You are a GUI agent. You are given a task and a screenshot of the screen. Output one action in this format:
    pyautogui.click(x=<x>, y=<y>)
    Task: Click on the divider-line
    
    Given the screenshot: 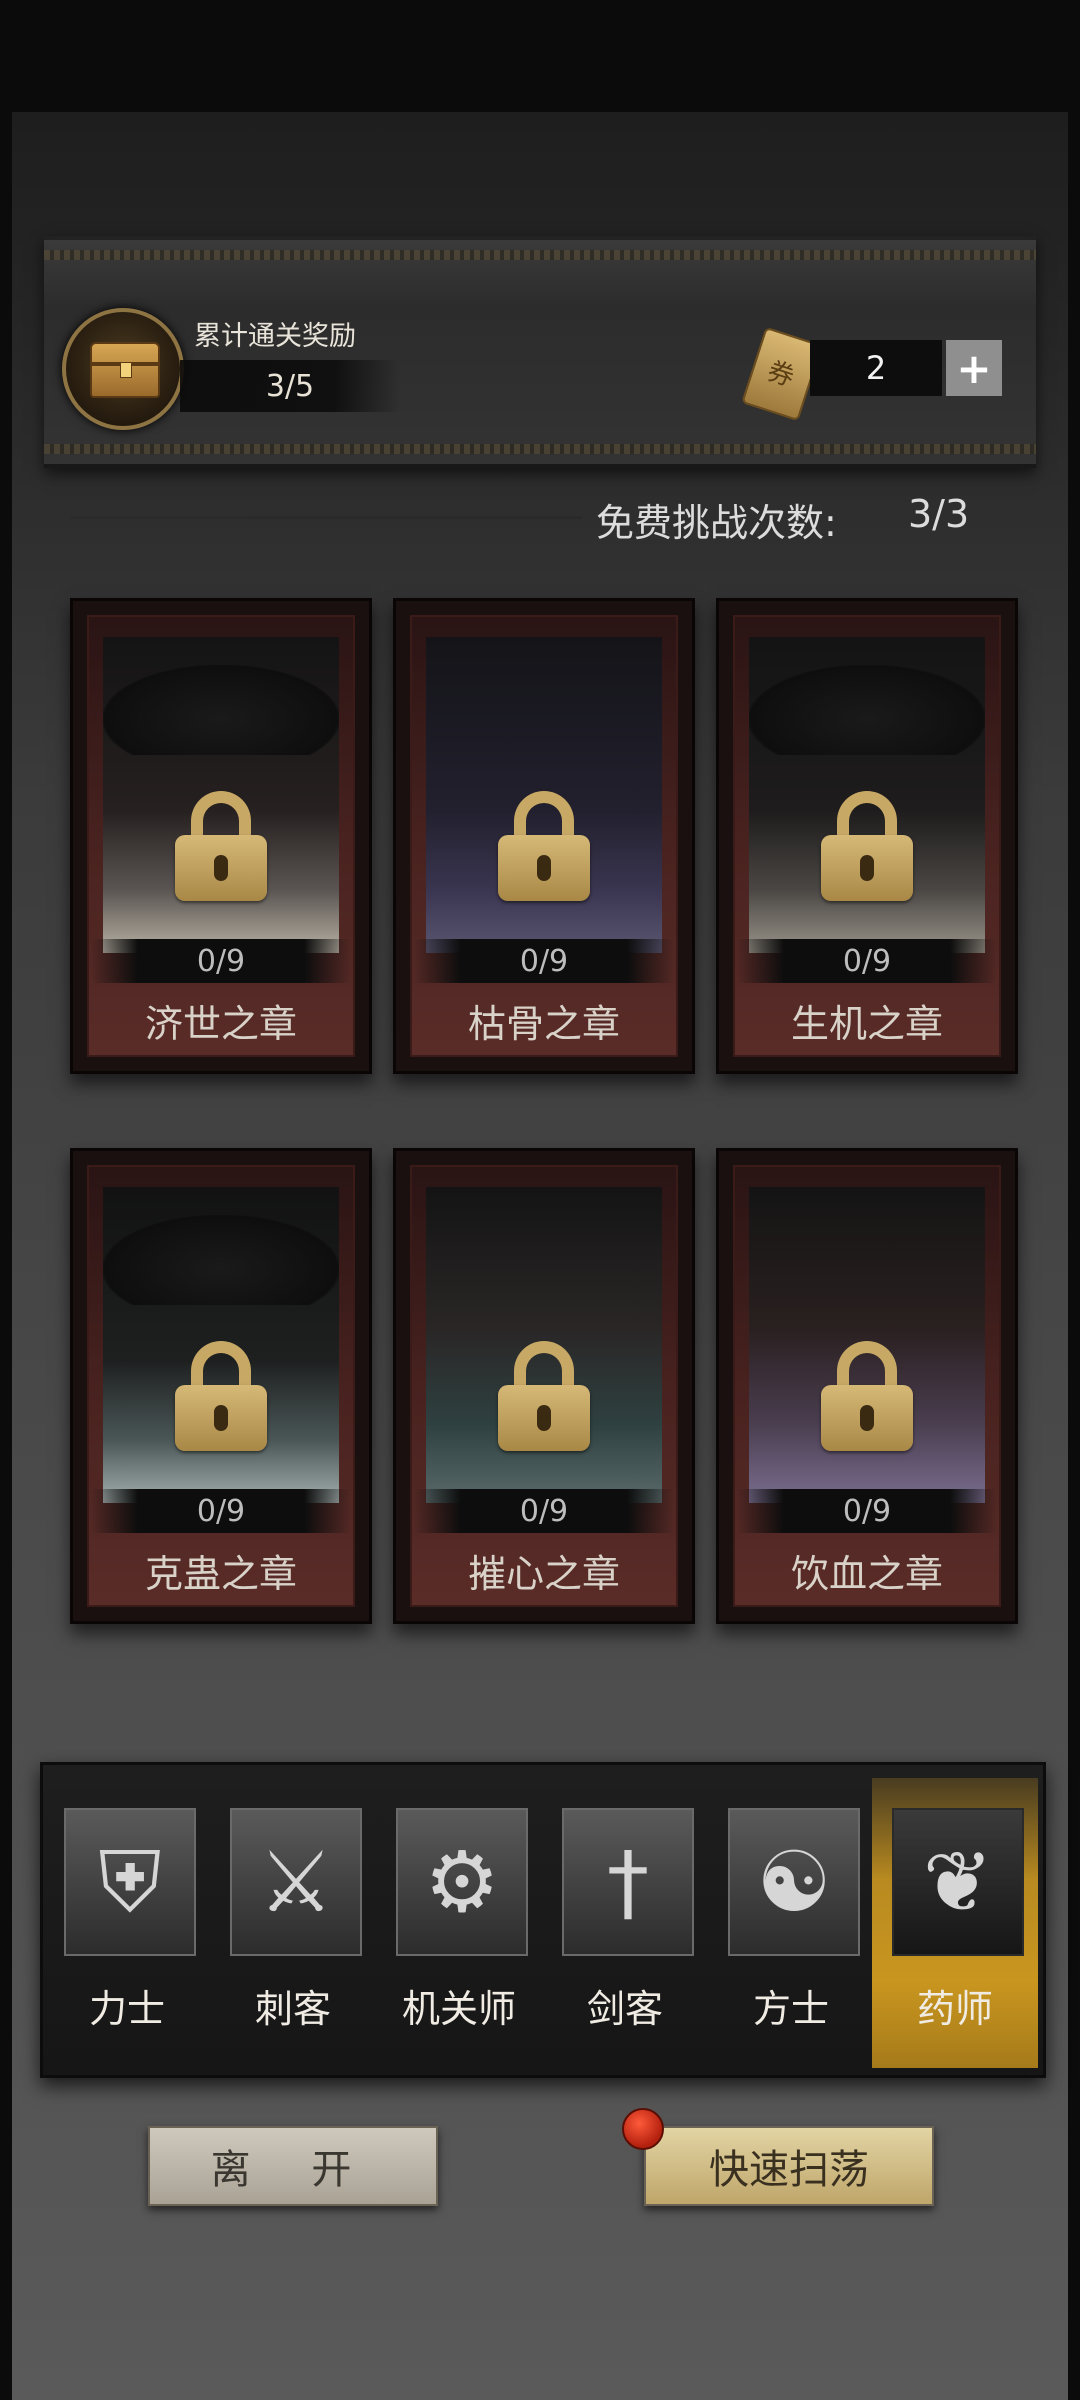 What is the action you would take?
    pyautogui.click(x=326, y=517)
    